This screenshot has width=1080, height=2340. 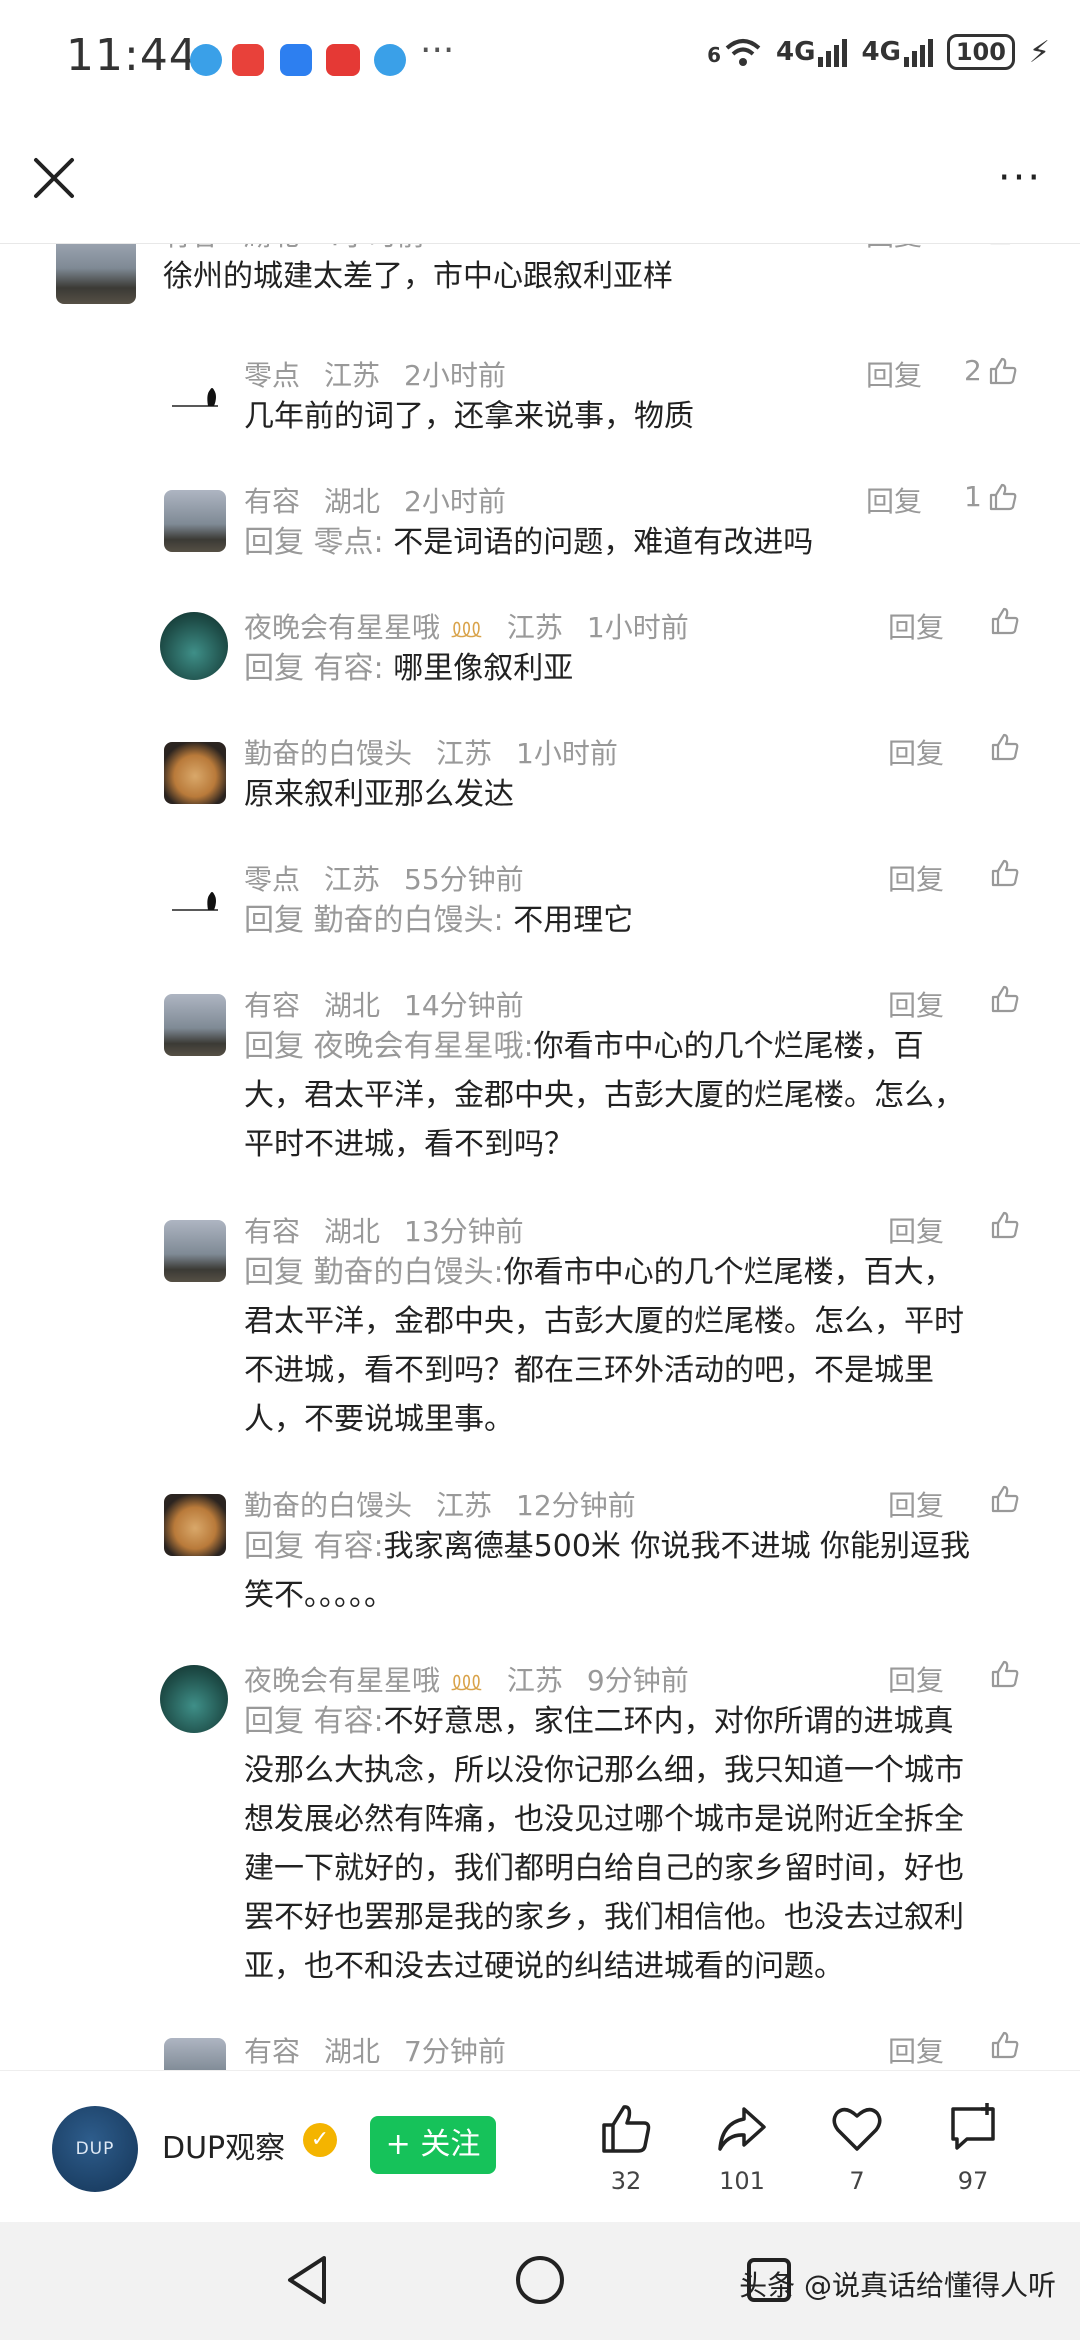 What do you see at coordinates (1039, 52) in the screenshot?
I see `charging-icon: ⚡` at bounding box center [1039, 52].